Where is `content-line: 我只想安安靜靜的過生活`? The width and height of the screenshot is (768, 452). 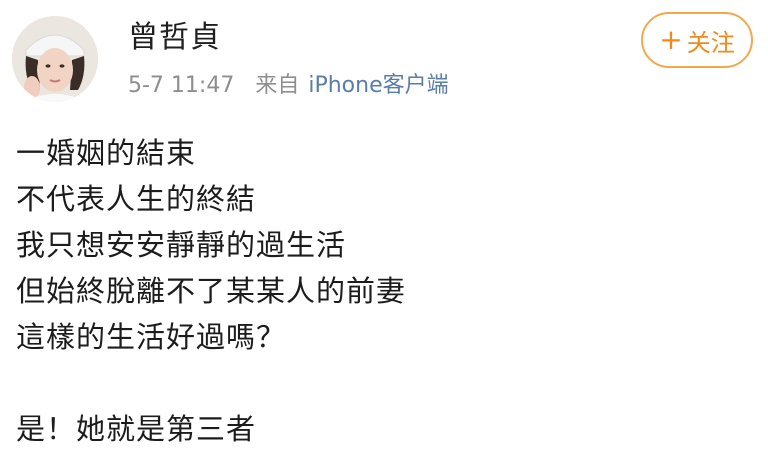
content-line: 我只想安安靜靜的過生活 is located at coordinates (181, 245).